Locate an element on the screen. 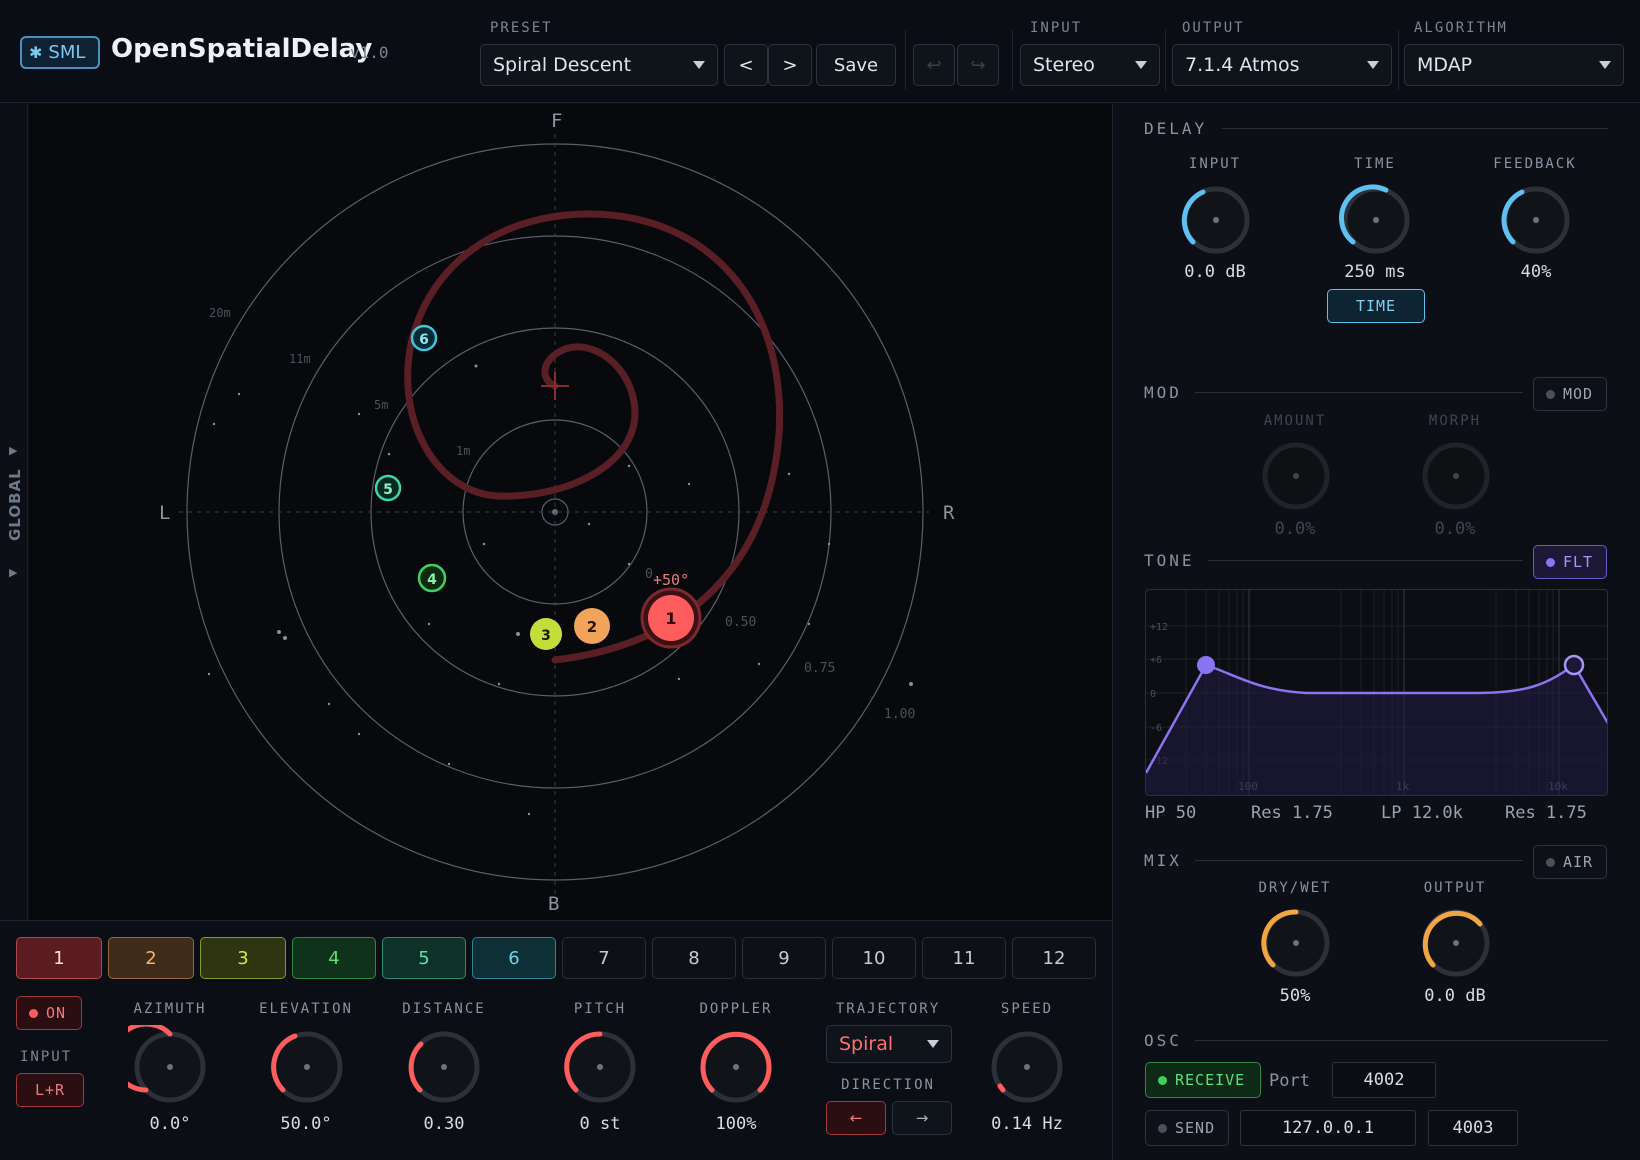 Image resolution: width=1640 pixels, height=1160 pixels. tab-tap-10: 10 is located at coordinates (874, 958).